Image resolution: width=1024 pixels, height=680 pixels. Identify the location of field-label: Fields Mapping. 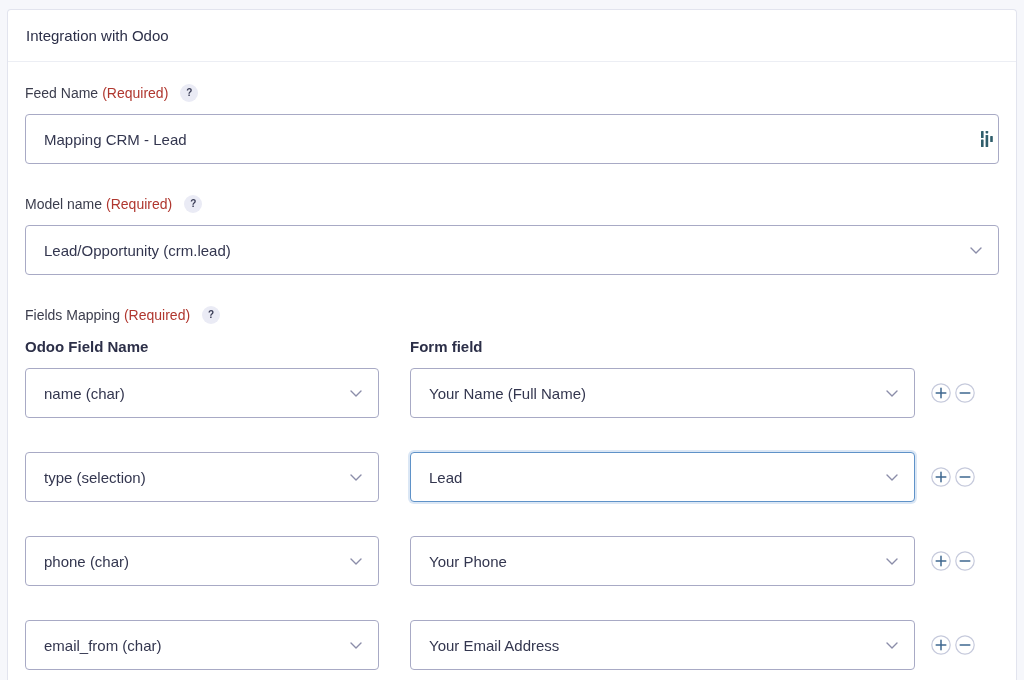
(72, 315).